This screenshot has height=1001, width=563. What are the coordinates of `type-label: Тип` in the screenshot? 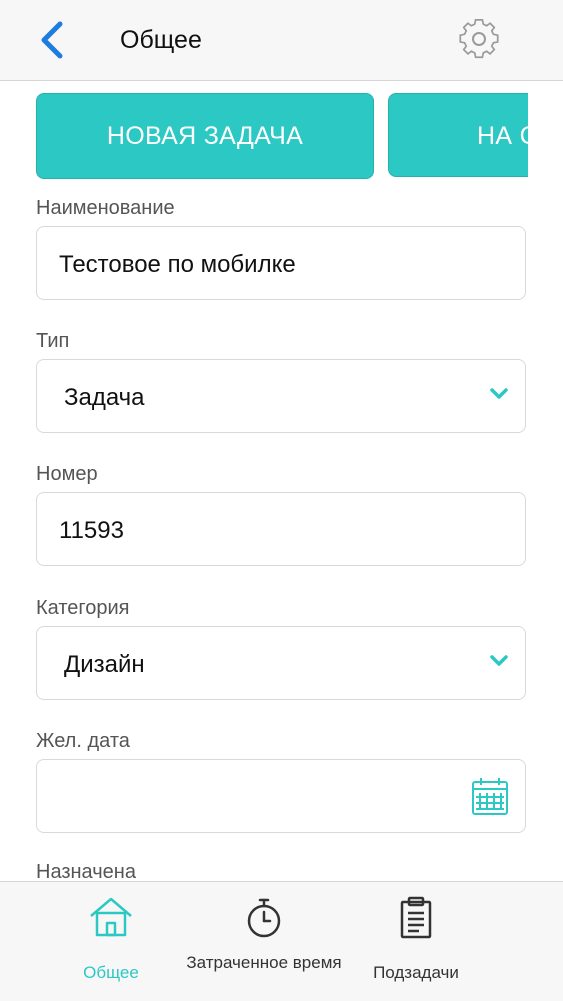 It's located at (53, 341).